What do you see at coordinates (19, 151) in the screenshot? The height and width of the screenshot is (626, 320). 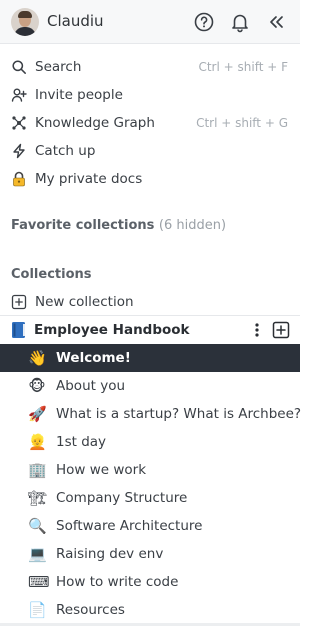 I see `lightning-icon` at bounding box center [19, 151].